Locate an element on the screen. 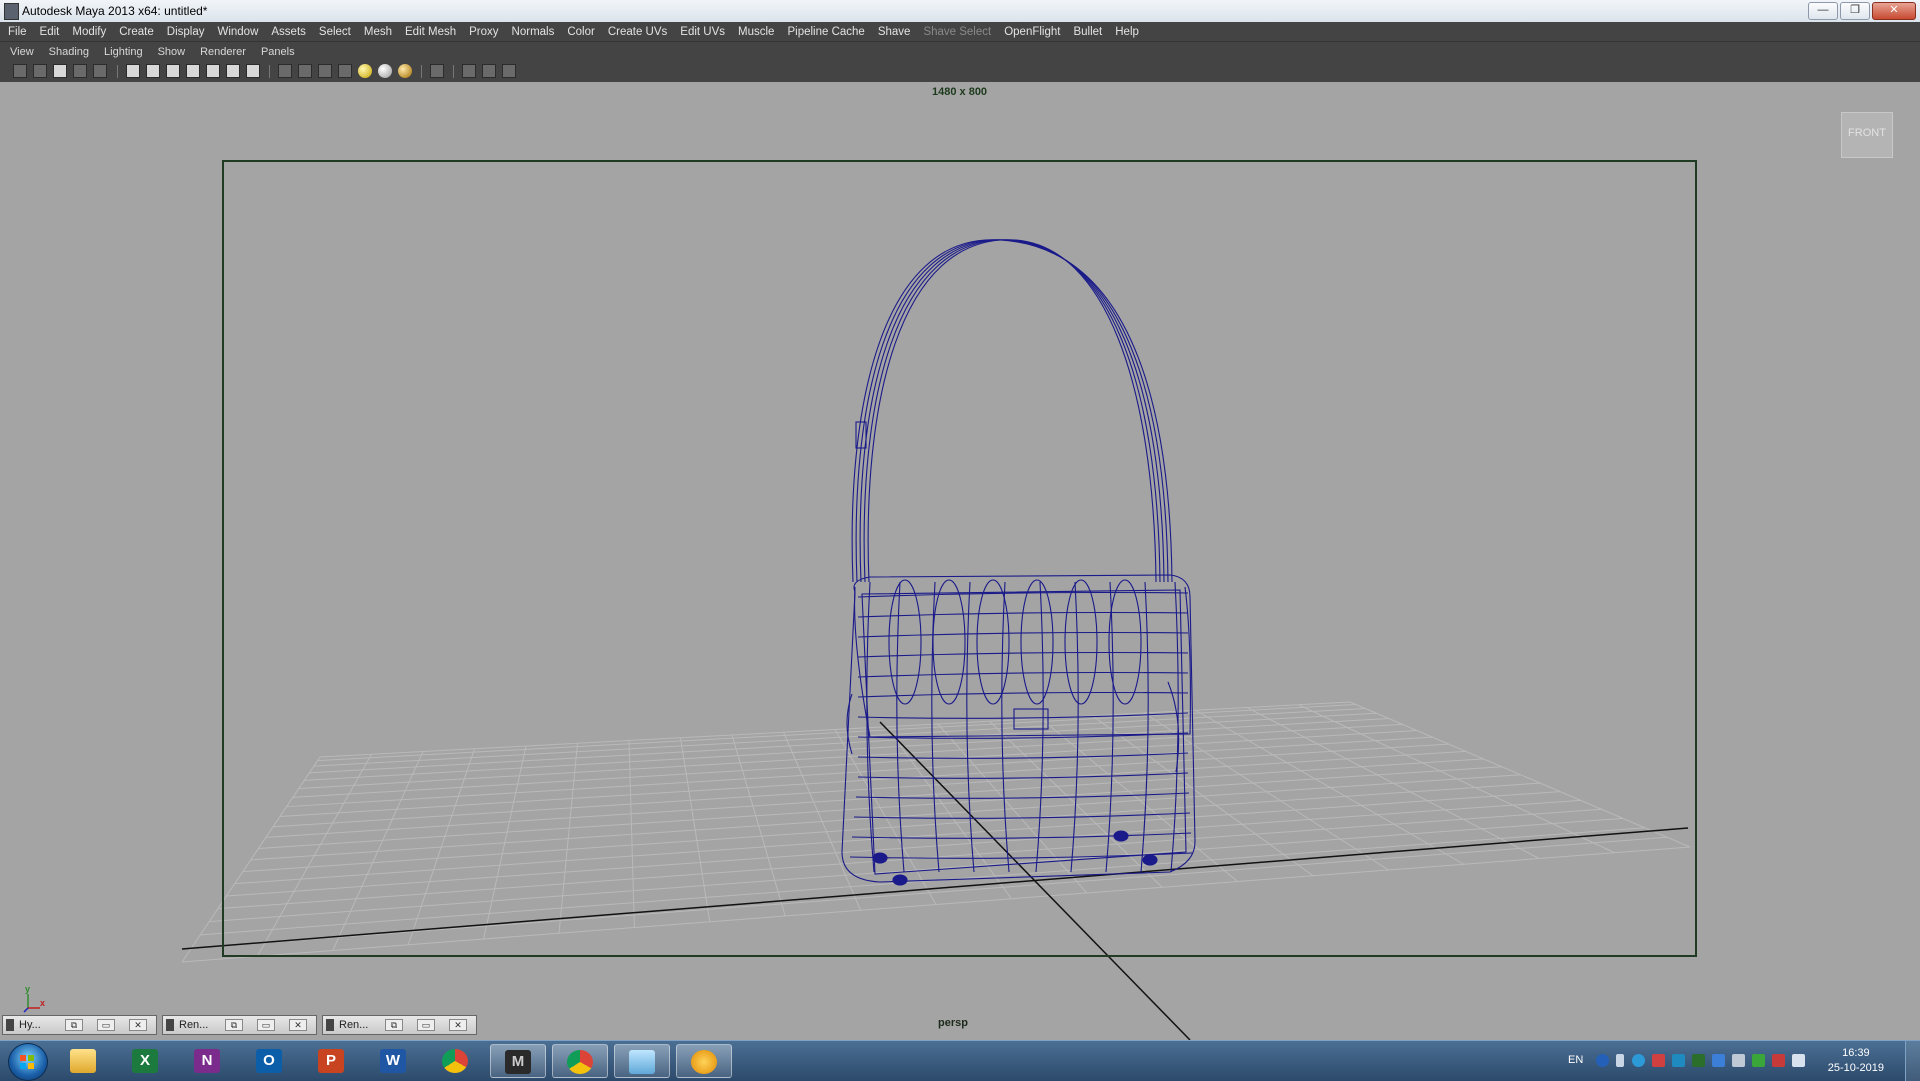 The height and width of the screenshot is (1081, 1920). taskbar-notepad is located at coordinates (642, 1061).